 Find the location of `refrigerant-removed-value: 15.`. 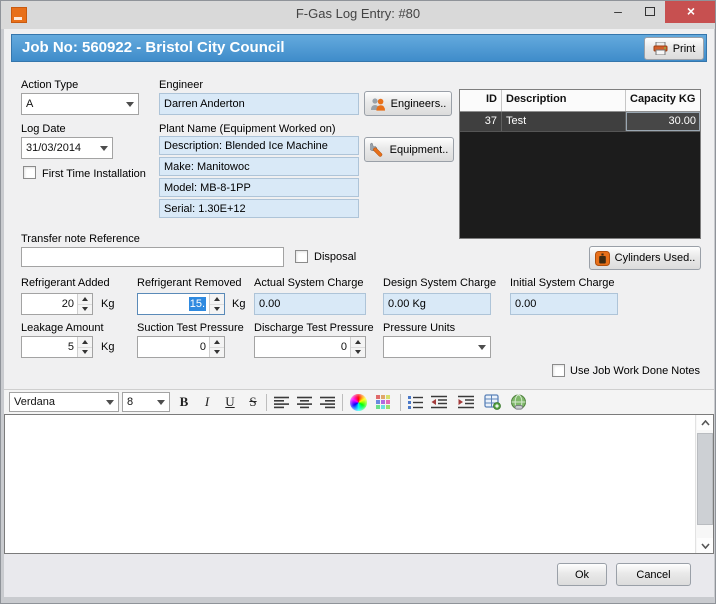

refrigerant-removed-value: 15. is located at coordinates (197, 304).